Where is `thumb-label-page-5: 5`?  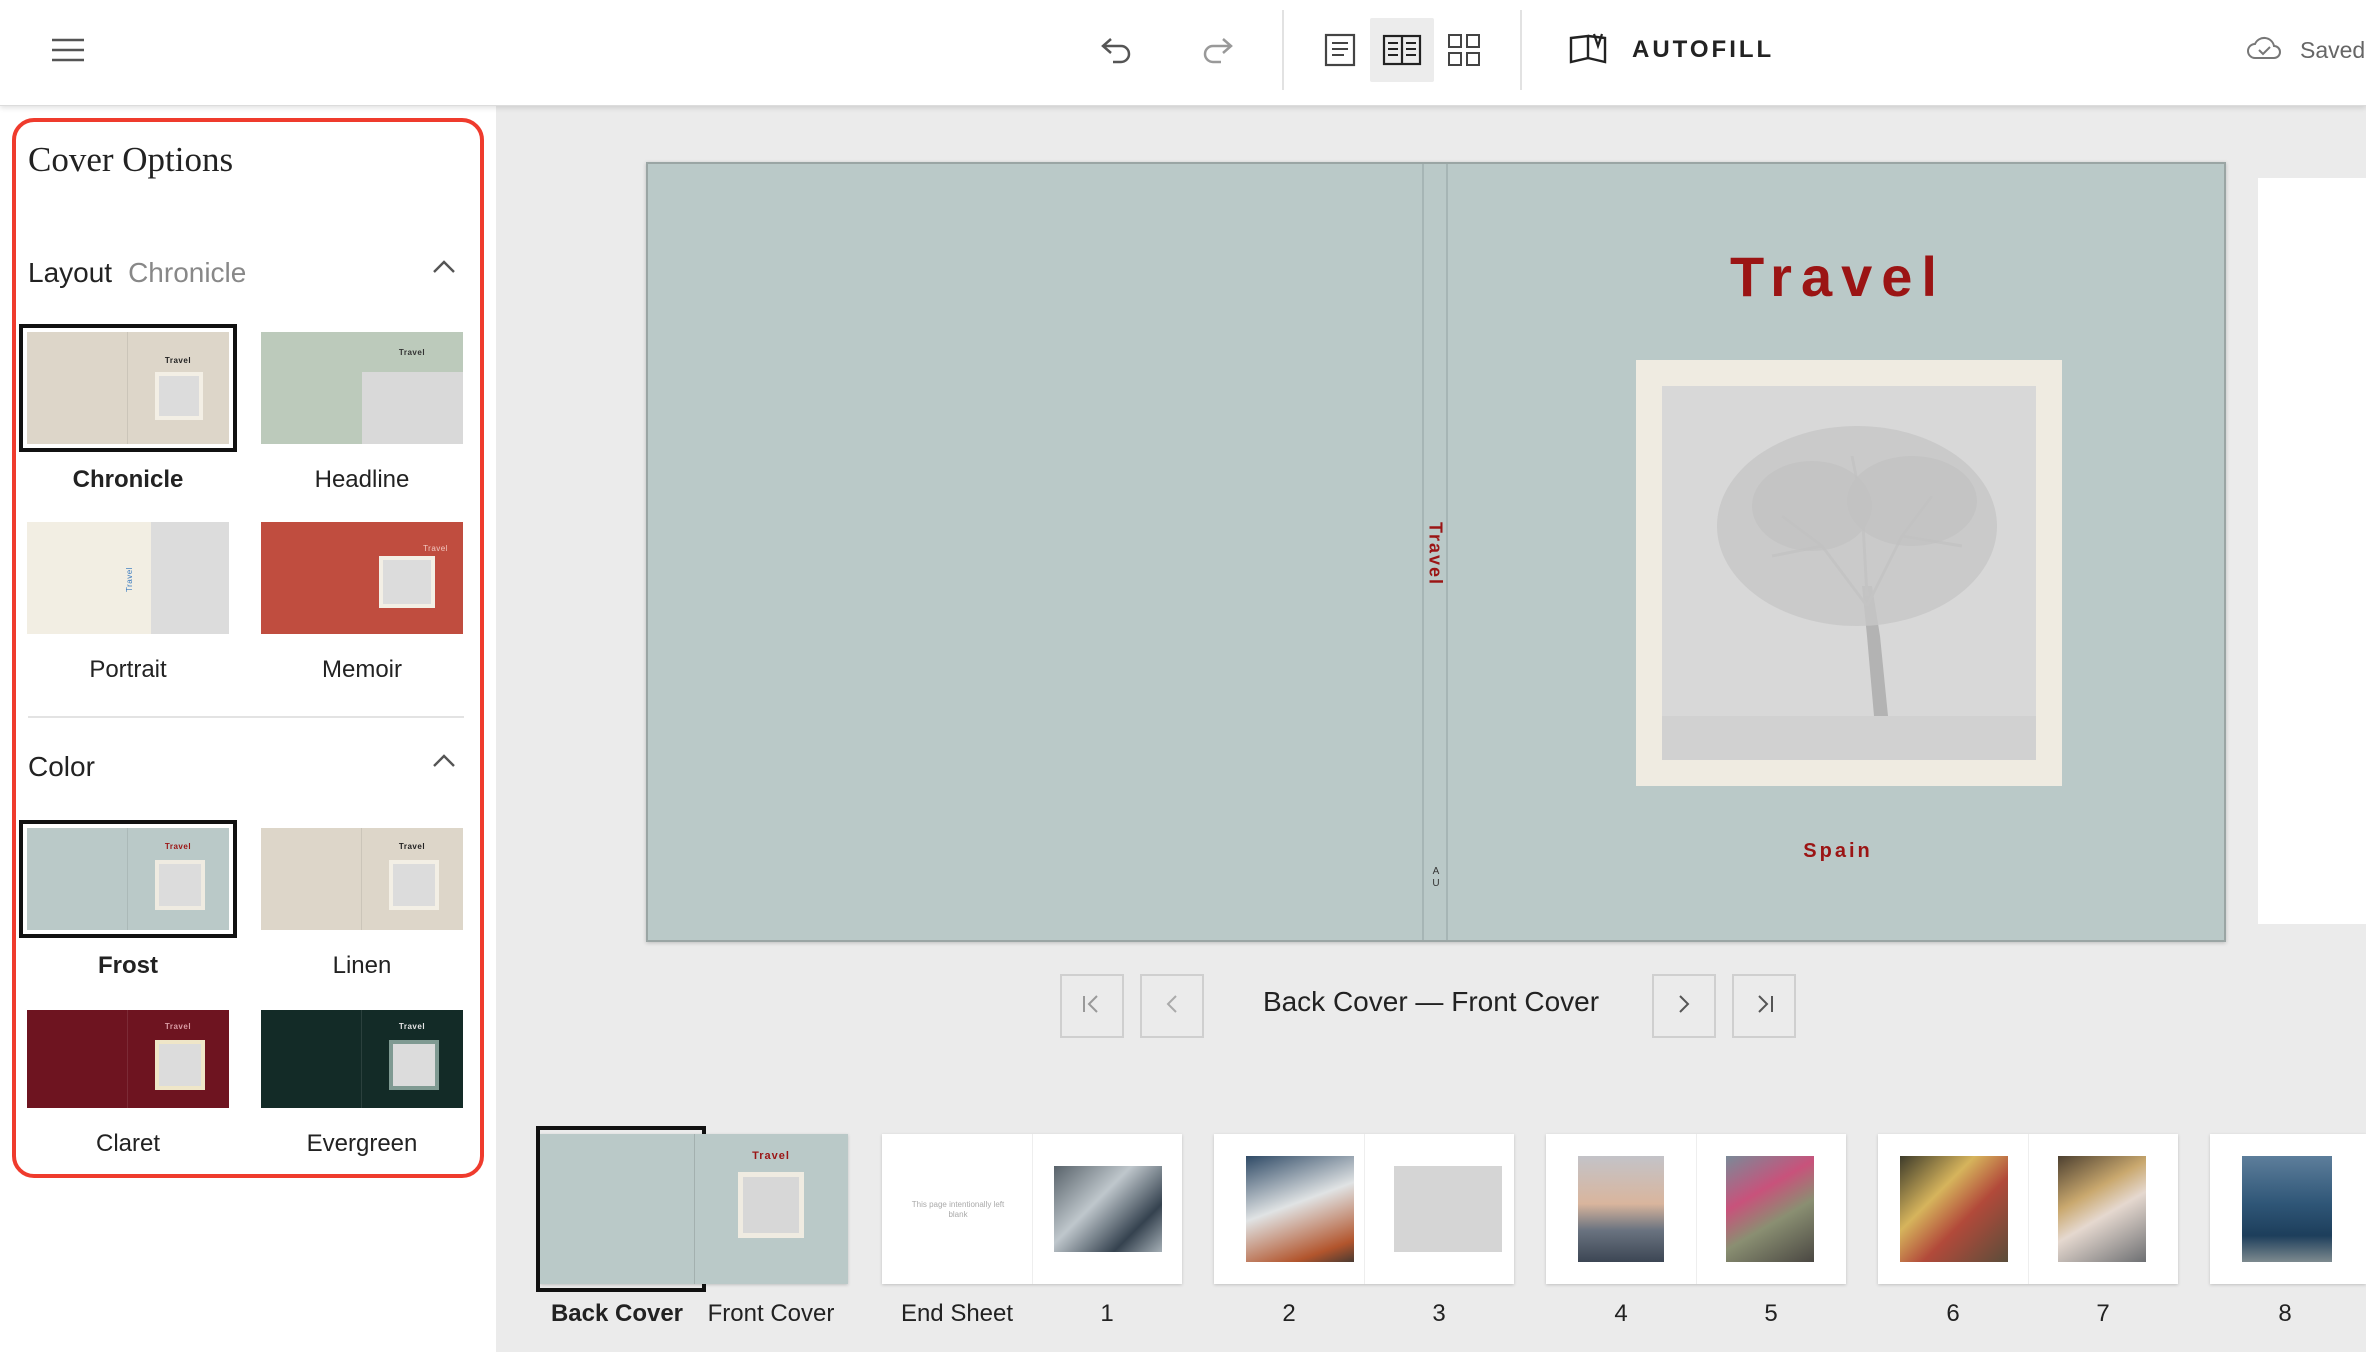 thumb-label-page-5: 5 is located at coordinates (1771, 1313).